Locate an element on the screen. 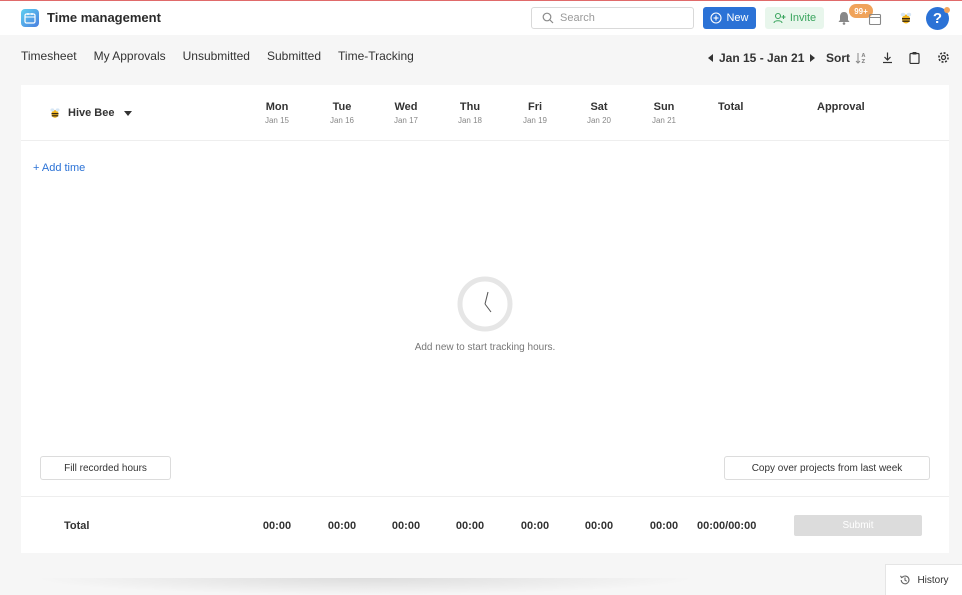 The image size is (962, 595). day-date: Jan 20 is located at coordinates (599, 120).